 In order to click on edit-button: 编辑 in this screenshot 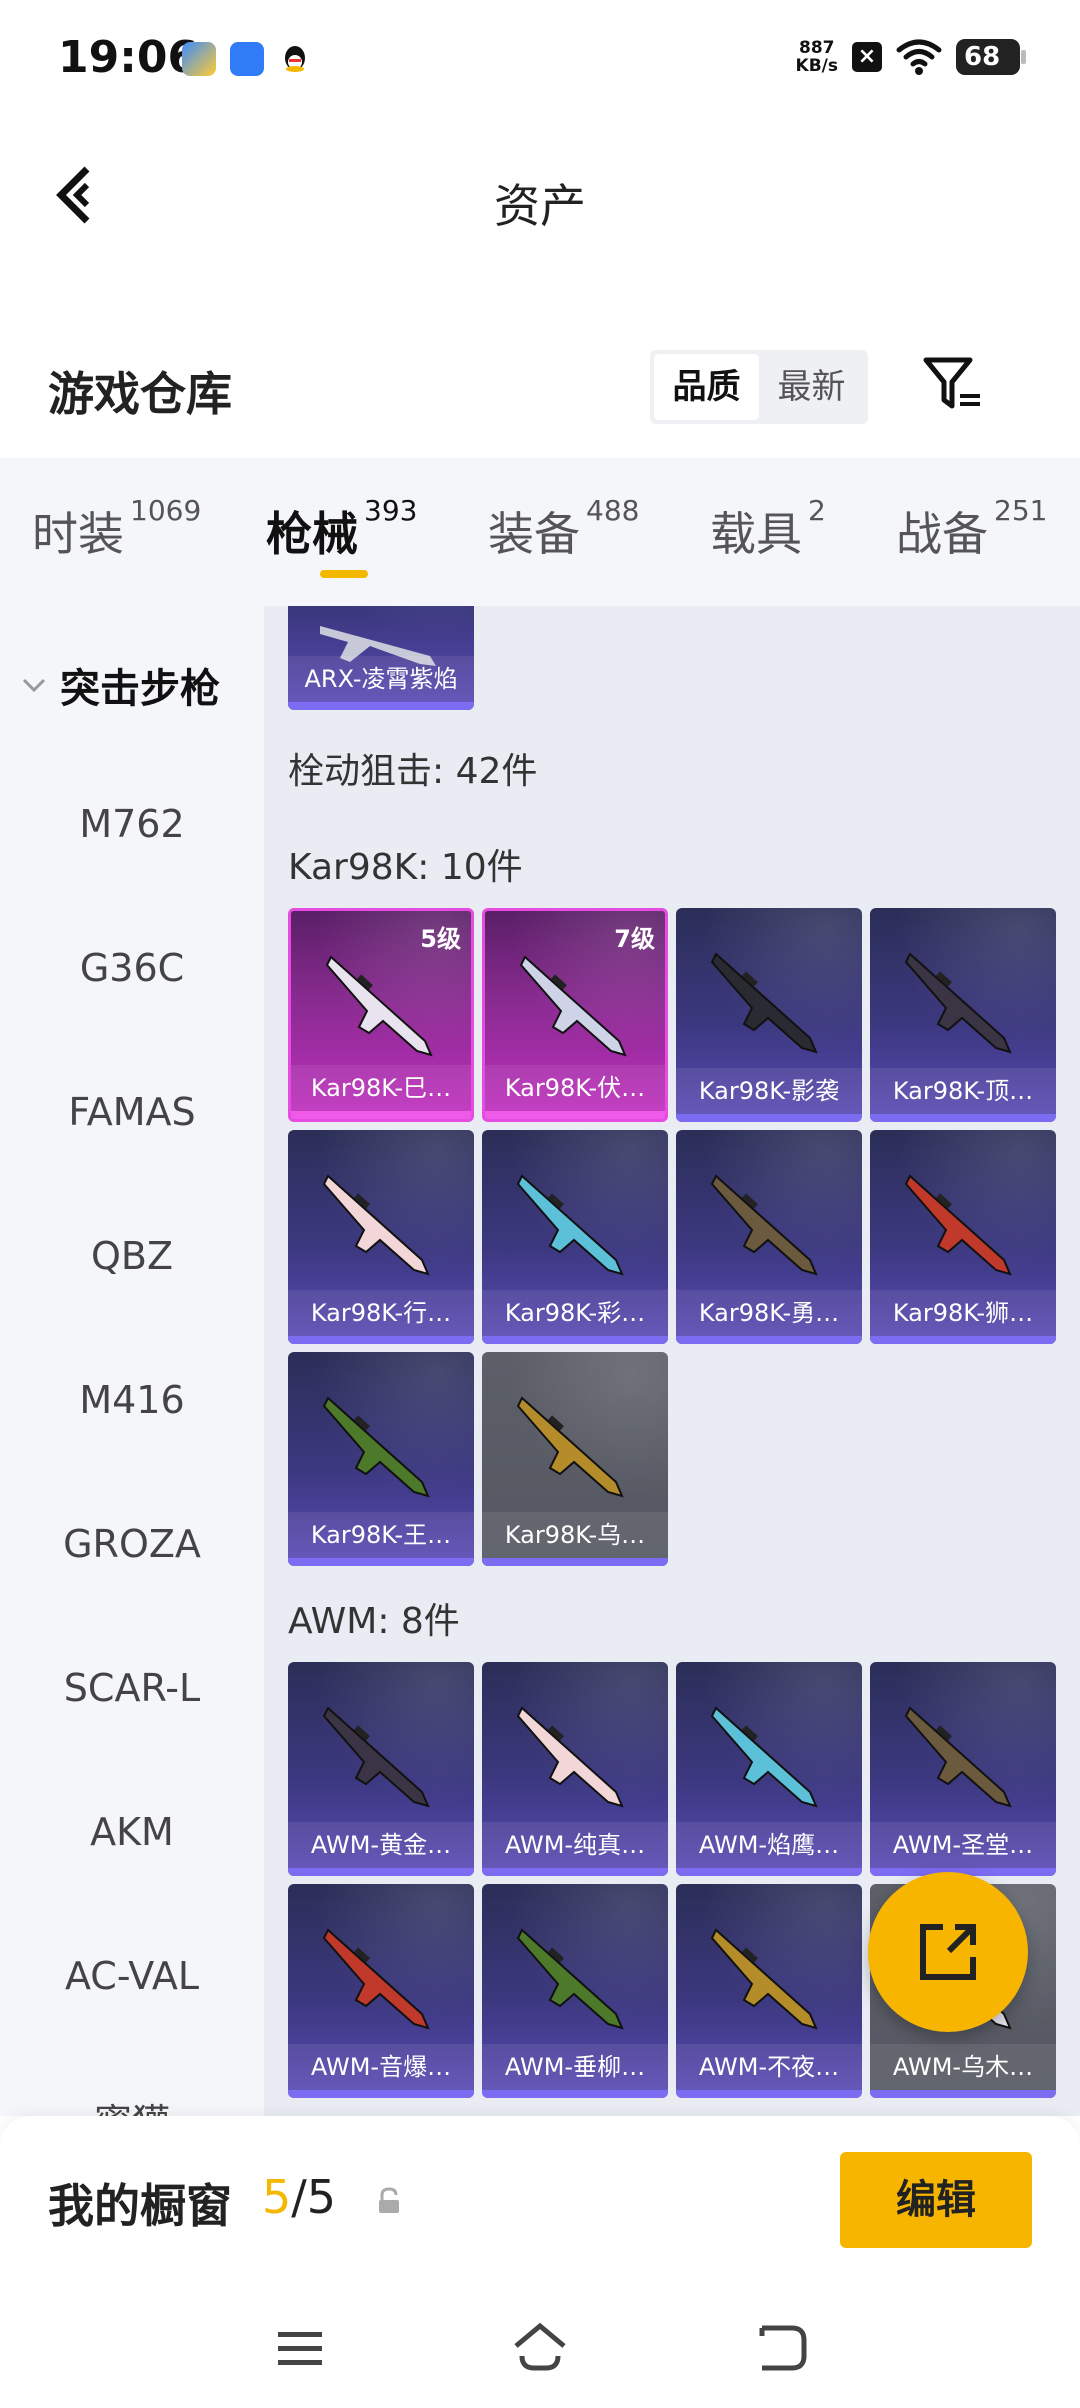, I will do `click(936, 2200)`.